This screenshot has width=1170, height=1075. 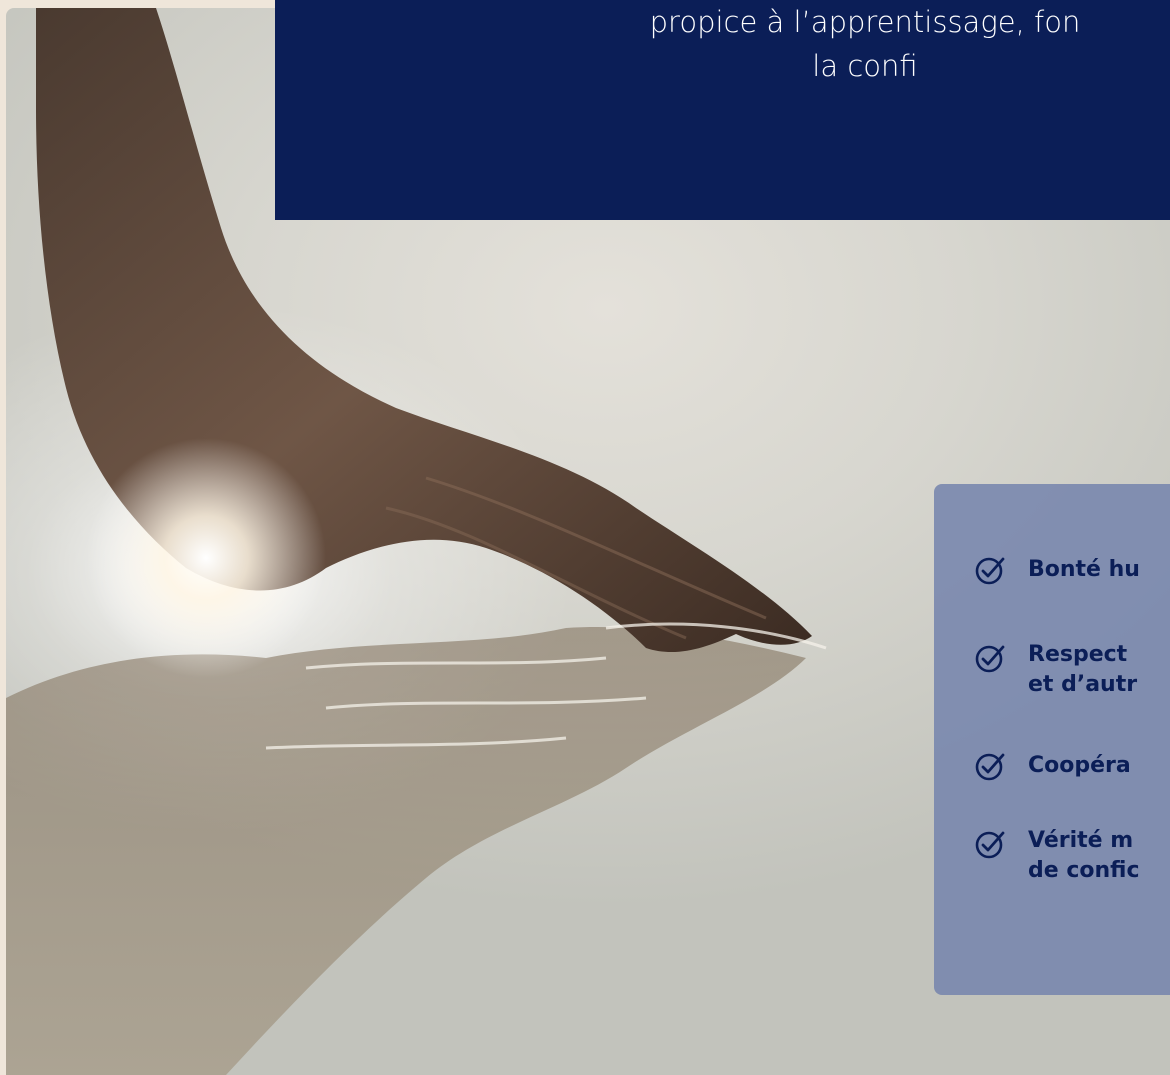 I want to click on sun-glare, so click(x=206, y=558).